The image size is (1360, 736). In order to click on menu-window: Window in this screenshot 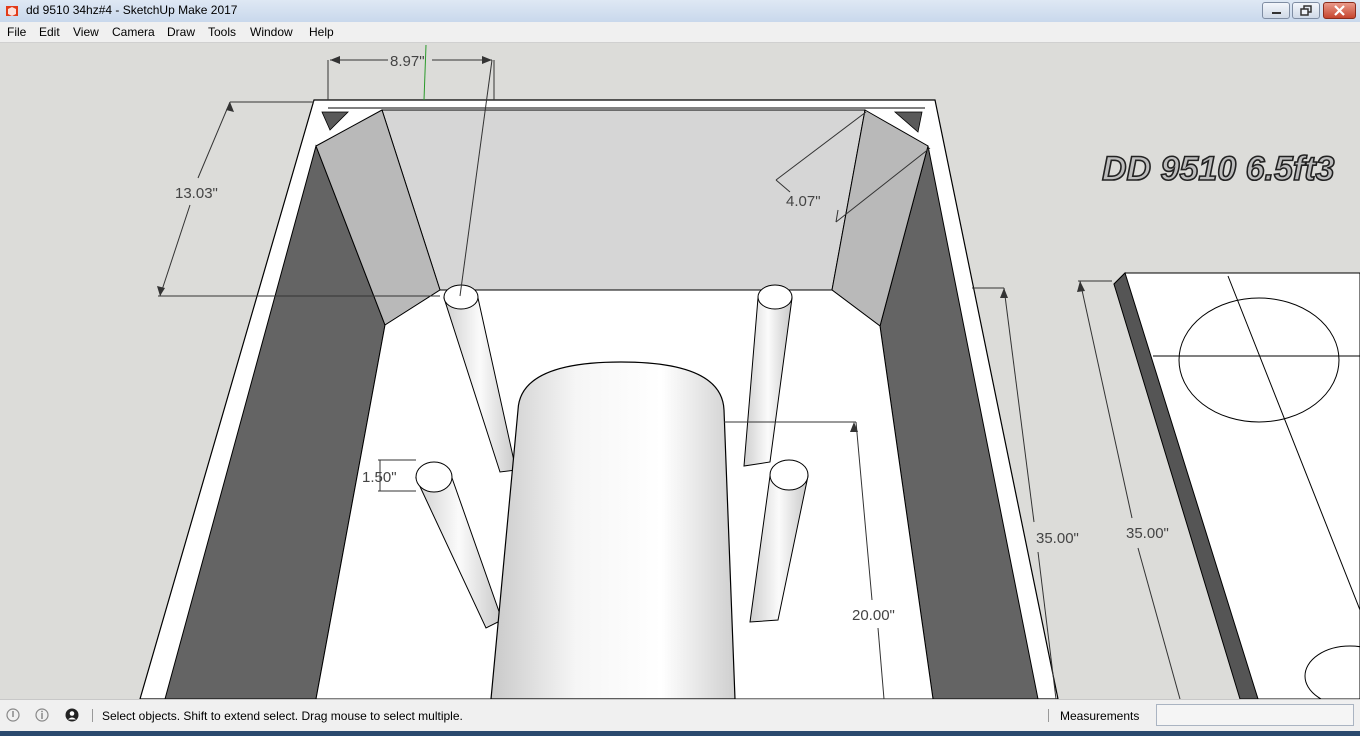, I will do `click(271, 32)`.